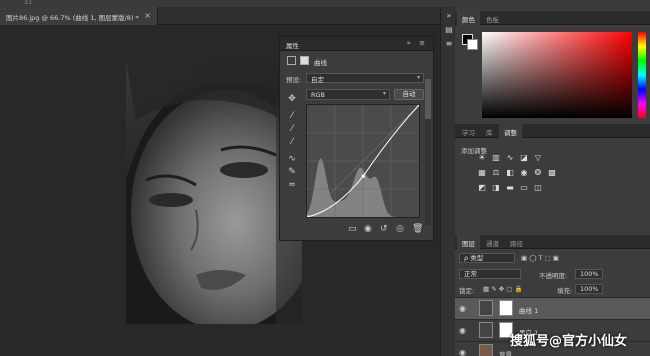 This screenshot has width=650, height=356. What do you see at coordinates (516, 242) in the screenshot?
I see `tab-paths: 路径` at bounding box center [516, 242].